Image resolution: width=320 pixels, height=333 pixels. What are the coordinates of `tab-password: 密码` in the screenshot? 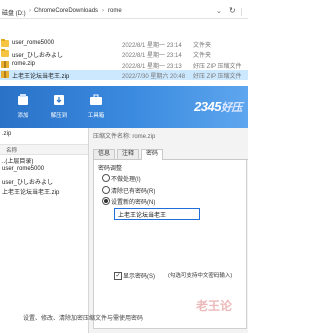 It's located at (152, 154).